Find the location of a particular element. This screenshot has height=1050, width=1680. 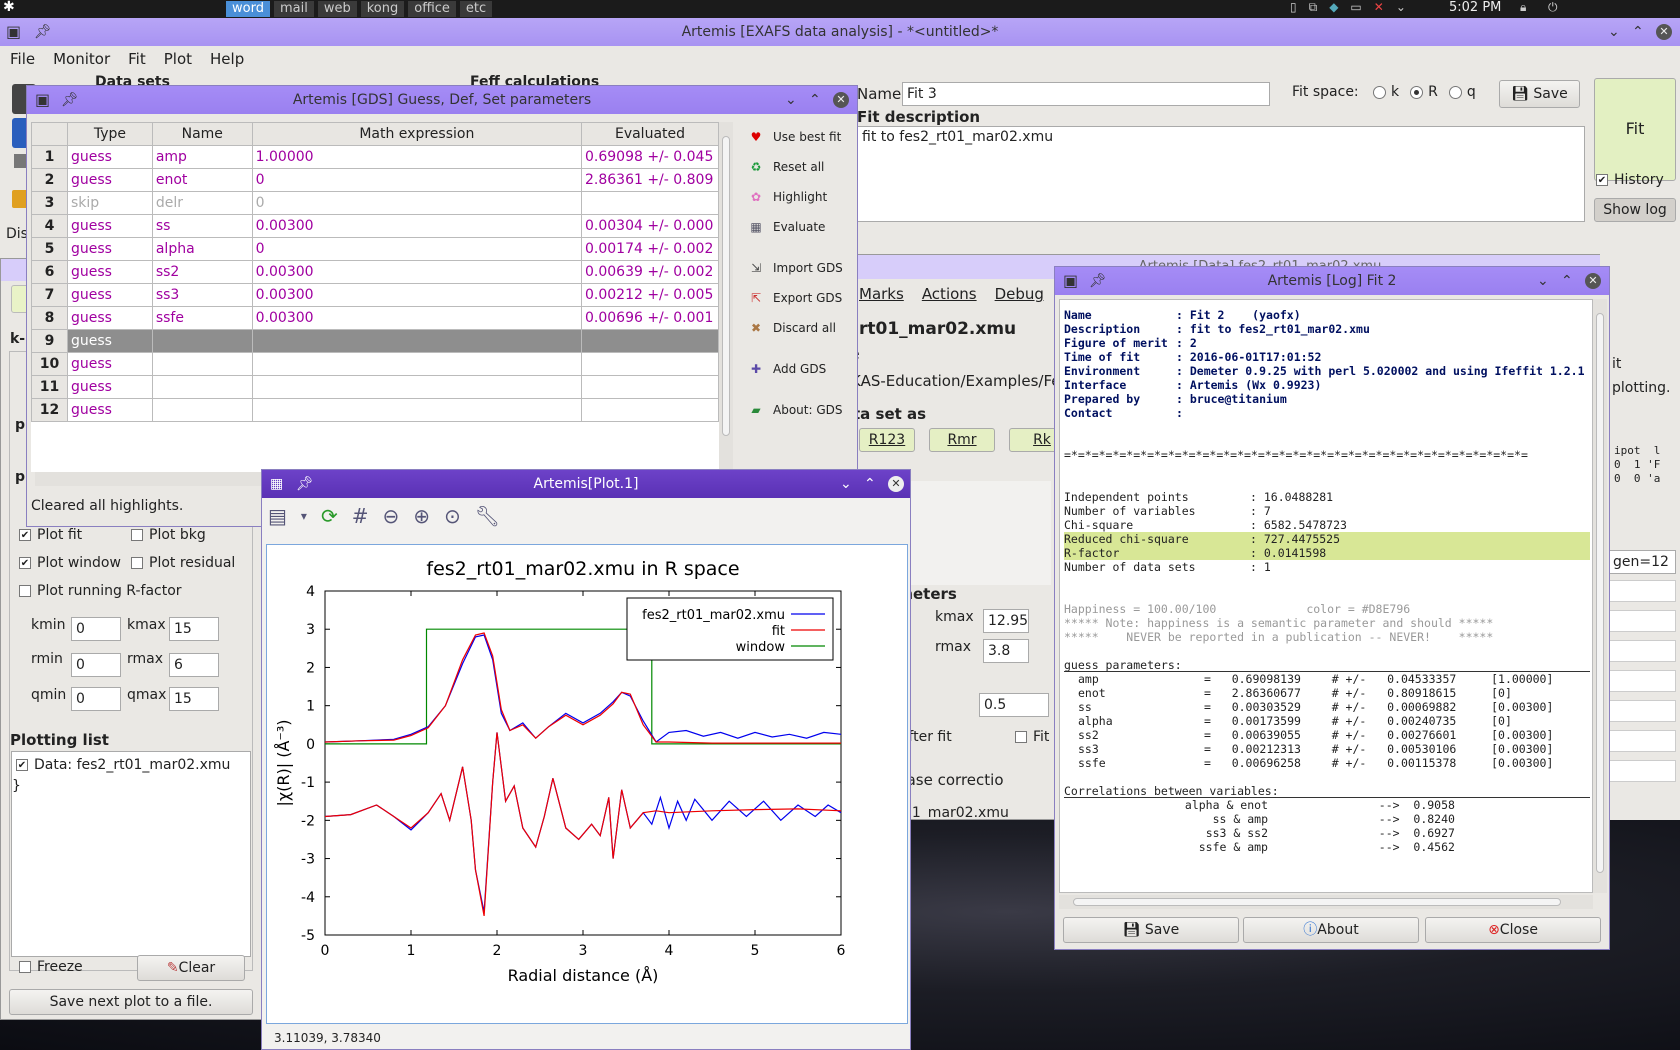

row-number: 7 is located at coordinates (49, 295).